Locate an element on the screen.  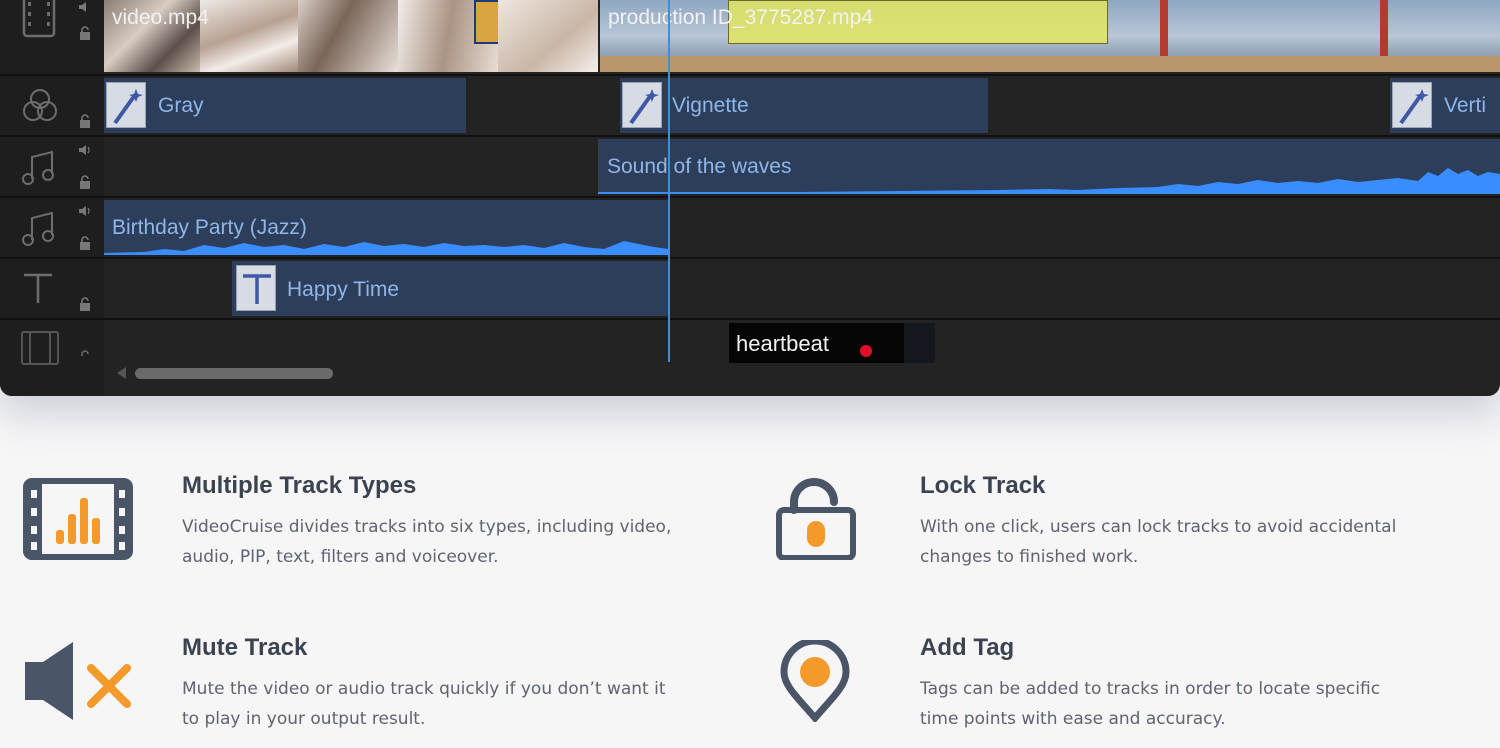
feature-title: Lock Track is located at coordinates (983, 485).